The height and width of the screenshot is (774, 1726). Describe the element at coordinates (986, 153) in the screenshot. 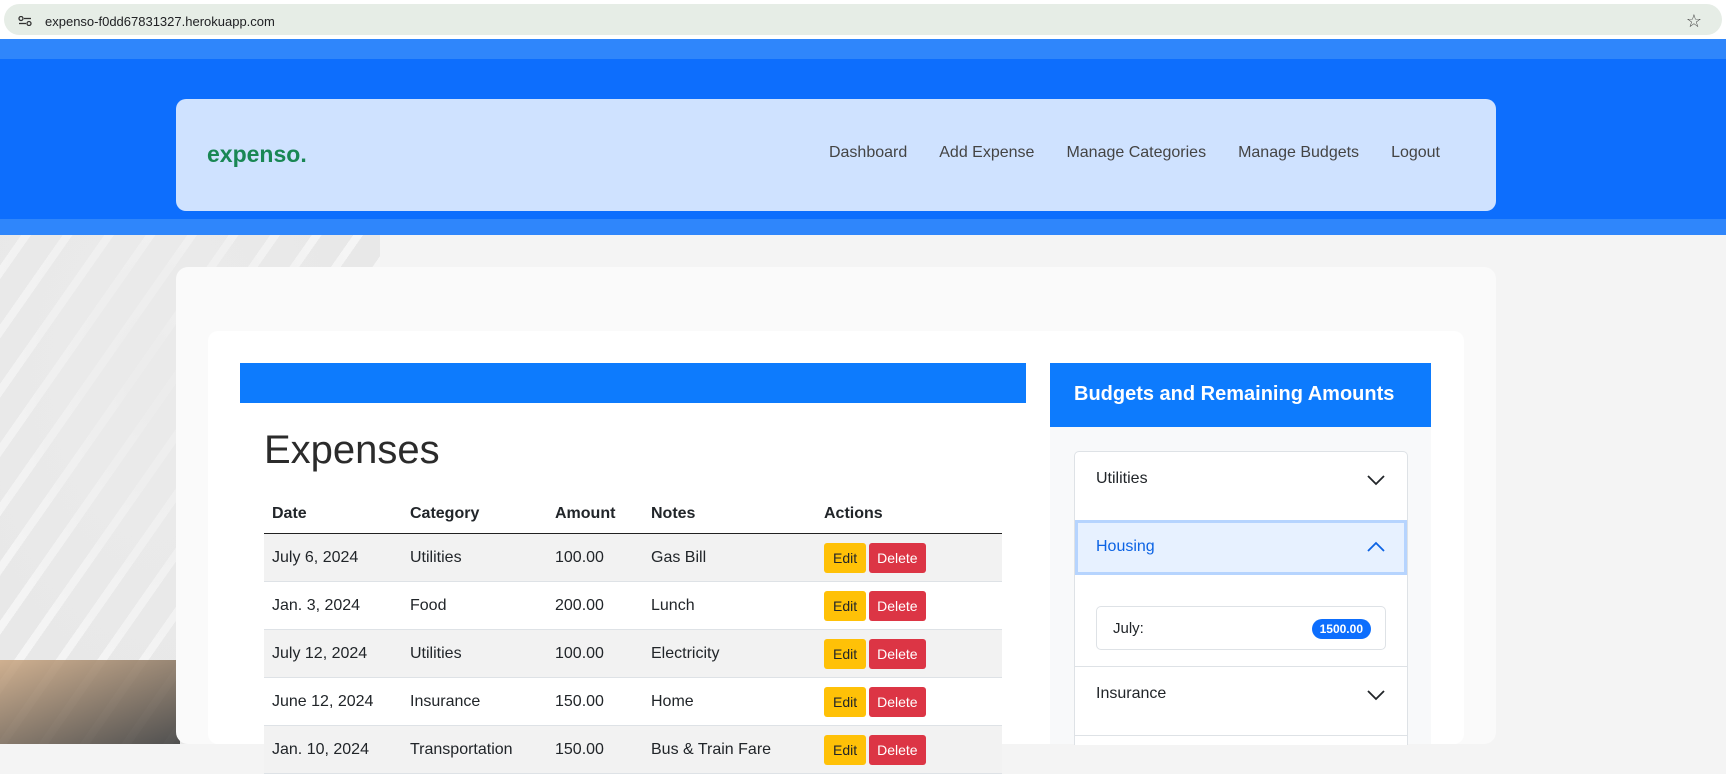

I see `nav-add-expense: Add Expense` at that location.